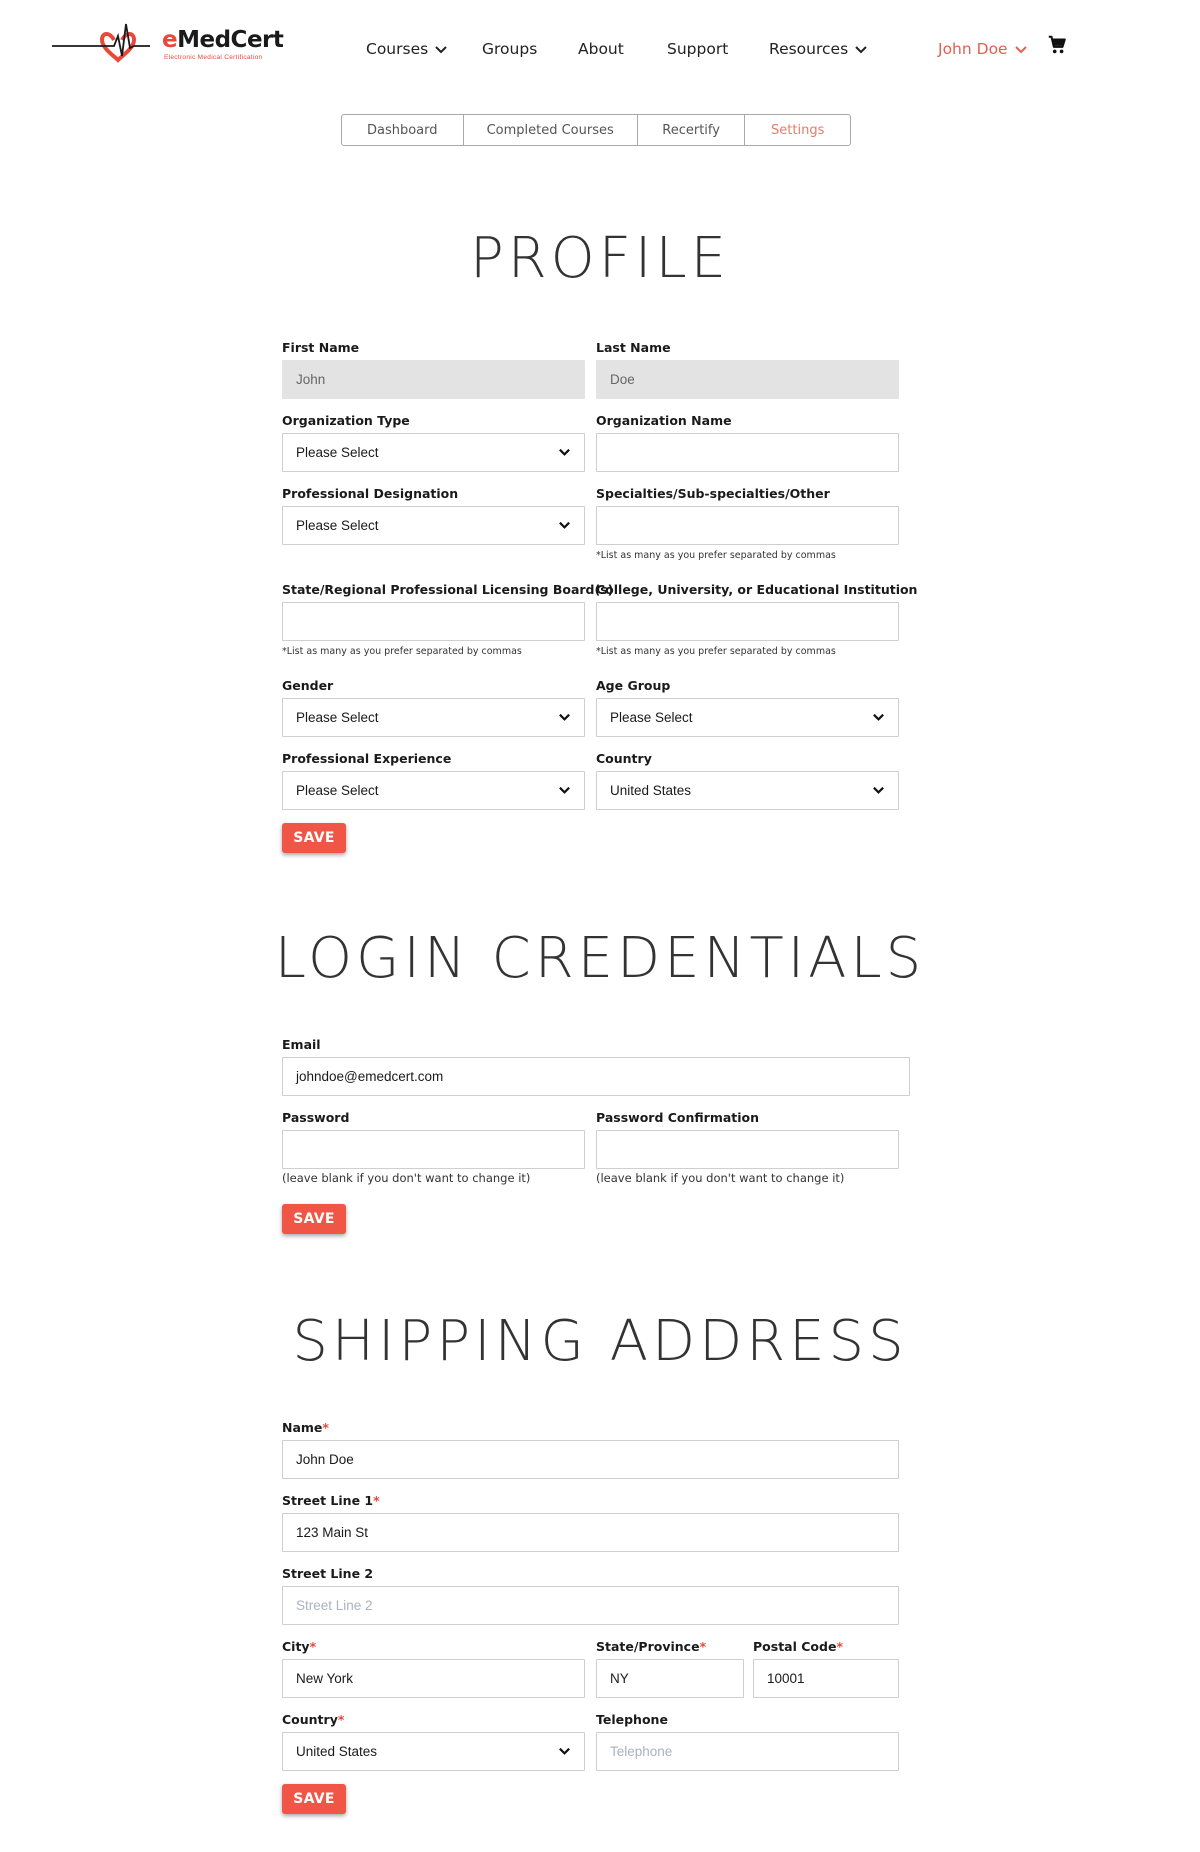  What do you see at coordinates (433, 790) in the screenshot?
I see `professional-experience-select: Please Select` at bounding box center [433, 790].